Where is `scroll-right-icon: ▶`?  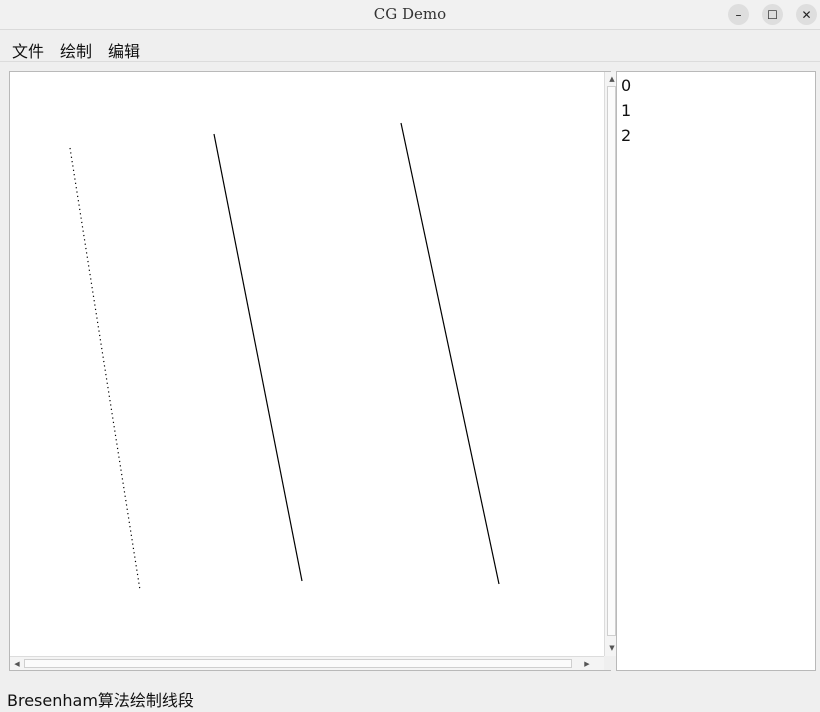
scroll-right-icon: ▶ is located at coordinates (587, 664).